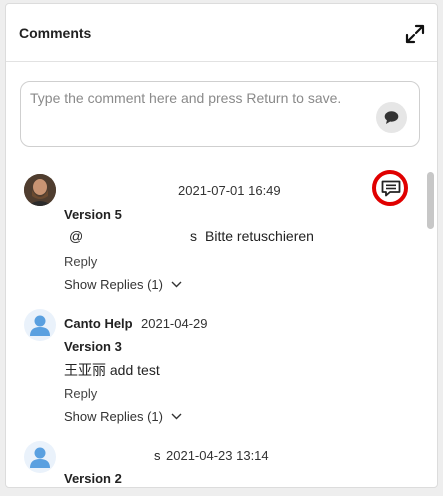 Image resolution: width=443 pixels, height=496 pixels. What do you see at coordinates (98, 323) in the screenshot?
I see `comment-author: Canto Help` at bounding box center [98, 323].